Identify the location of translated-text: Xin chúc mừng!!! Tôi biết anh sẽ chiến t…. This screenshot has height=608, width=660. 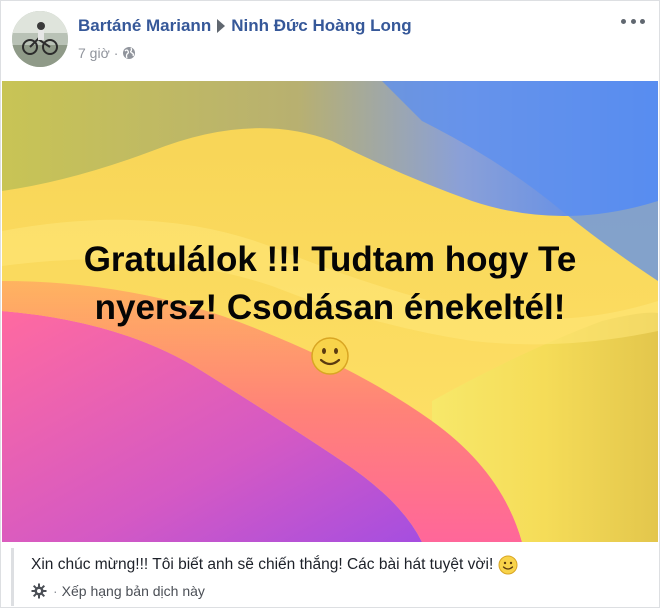
(274, 565).